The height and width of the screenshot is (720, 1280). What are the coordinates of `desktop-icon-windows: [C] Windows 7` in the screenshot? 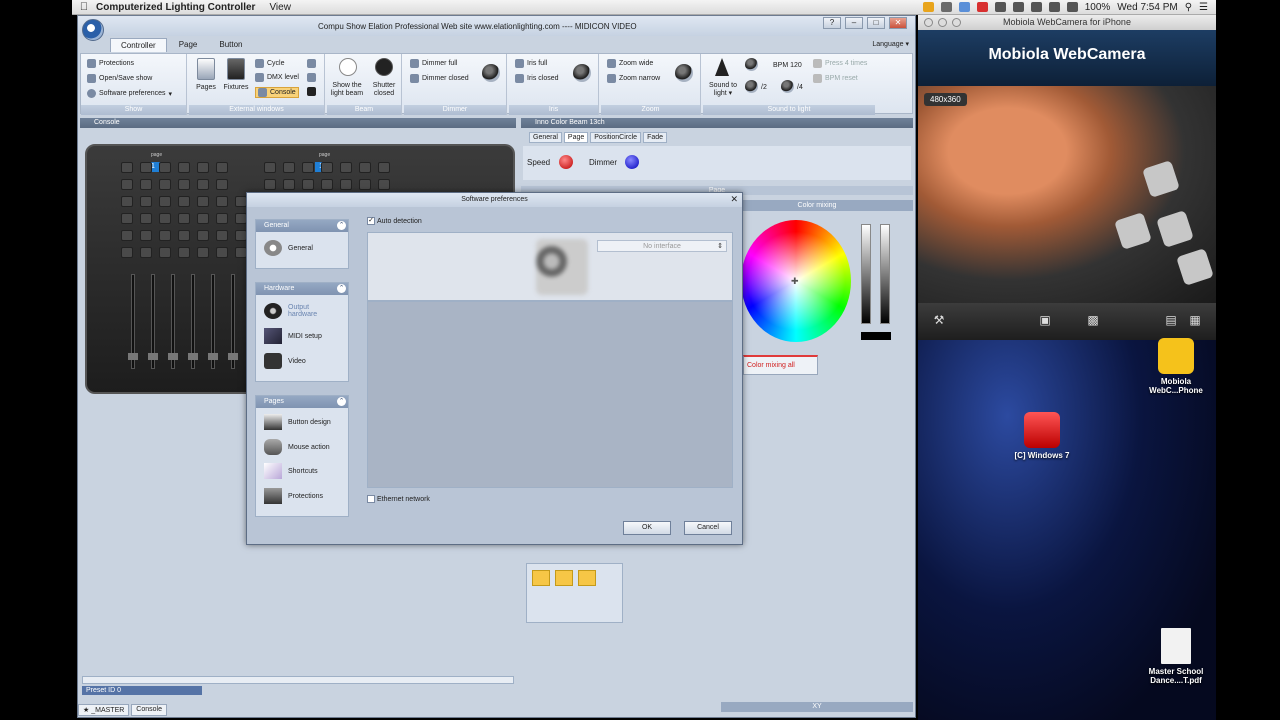 It's located at (1042, 436).